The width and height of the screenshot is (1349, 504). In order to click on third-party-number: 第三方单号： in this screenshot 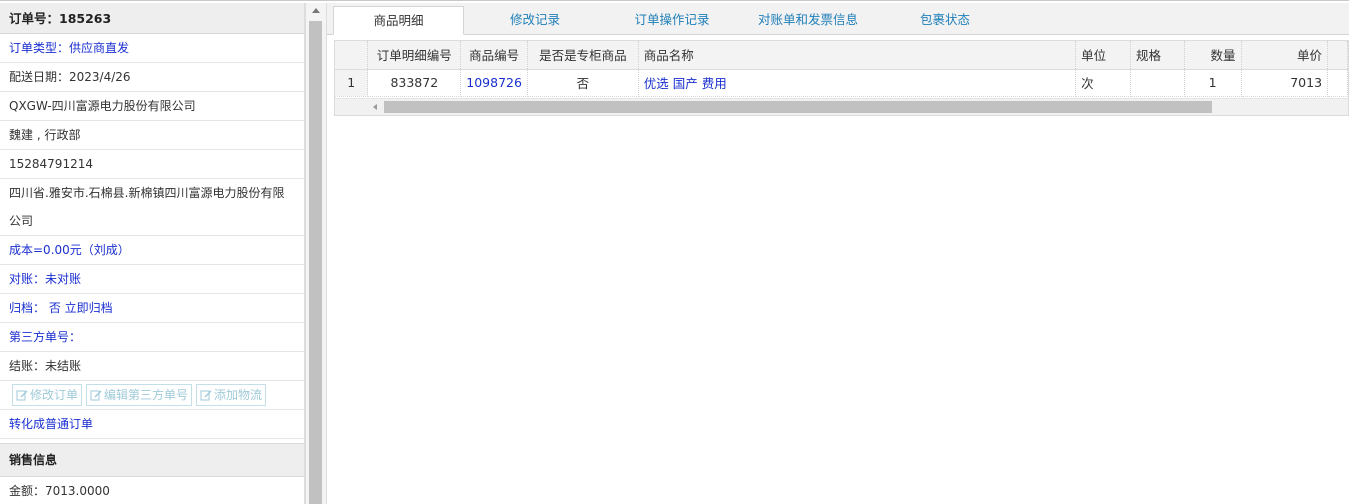, I will do `click(152, 337)`.